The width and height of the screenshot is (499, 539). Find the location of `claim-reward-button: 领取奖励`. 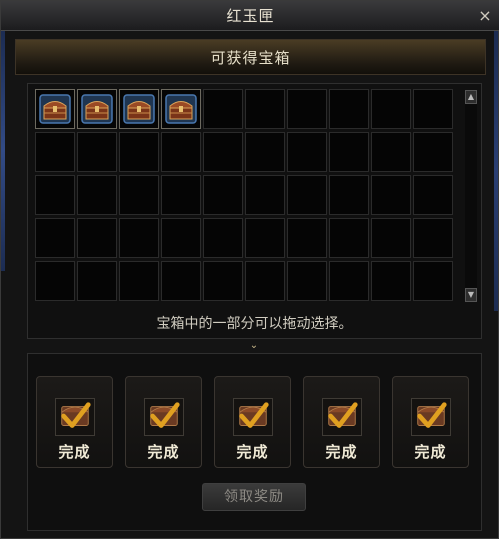

claim-reward-button: 领取奖励 is located at coordinates (254, 497).